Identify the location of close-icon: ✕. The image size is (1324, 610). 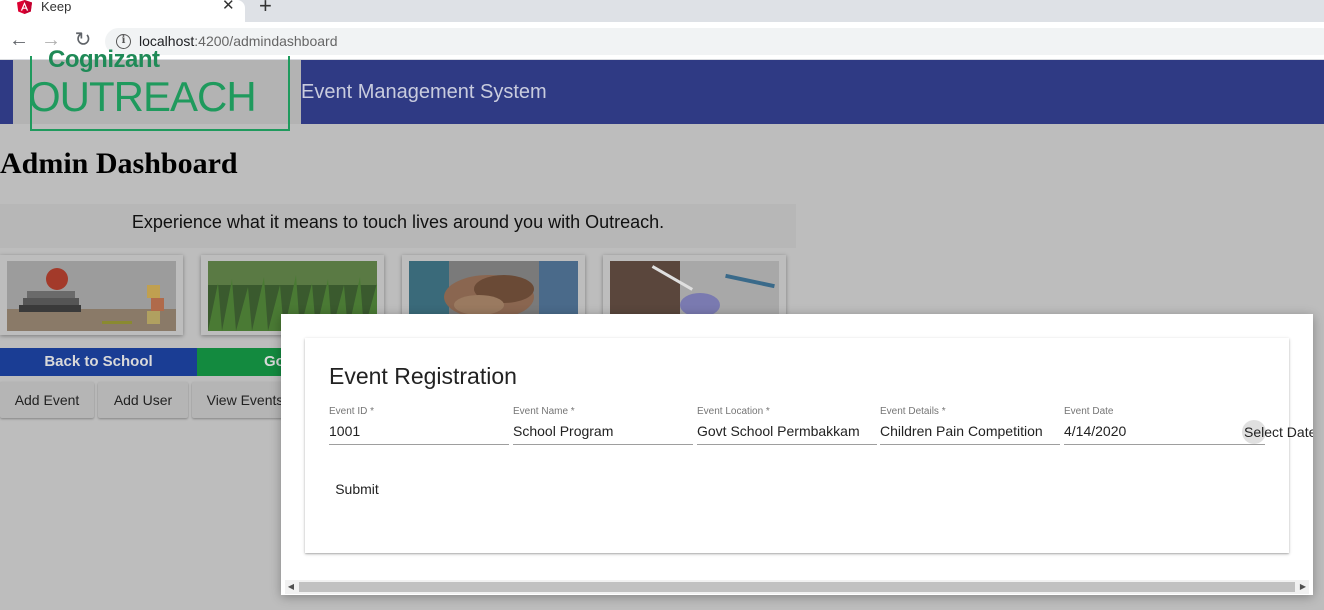
(228, 6).